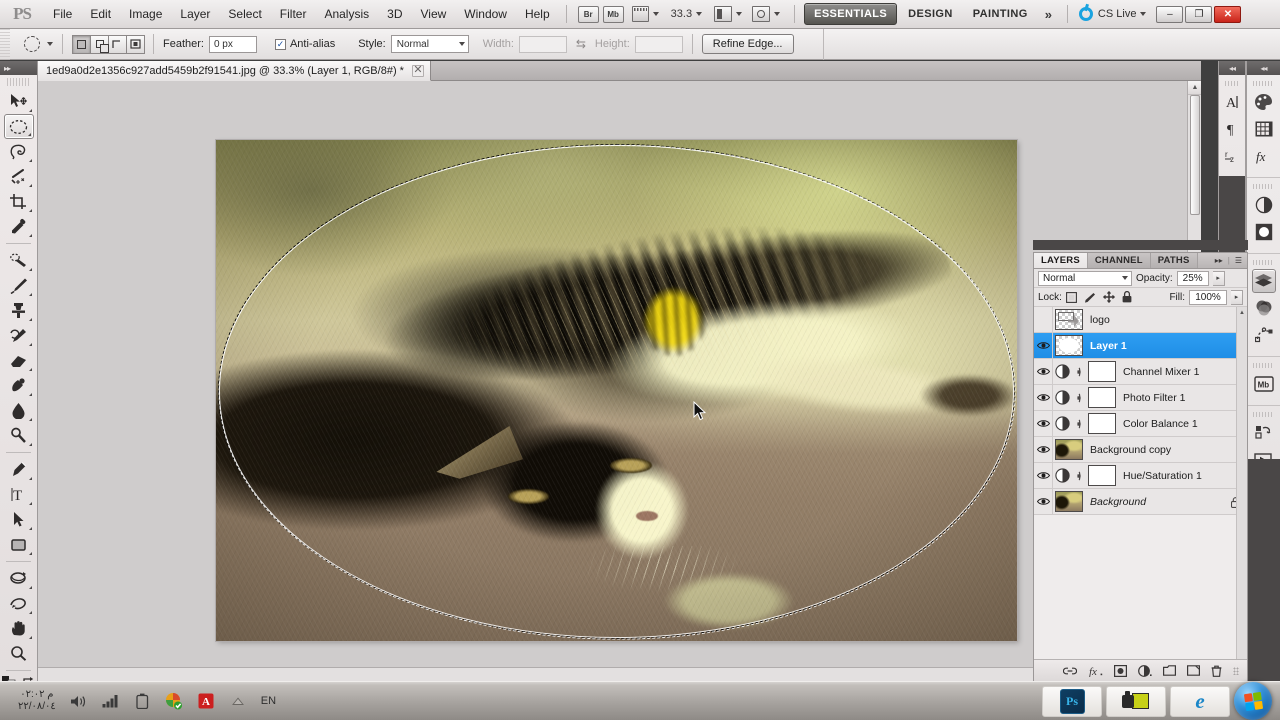 The height and width of the screenshot is (720, 1280). Describe the element at coordinates (1070, 671) in the screenshot. I see `link-layers-icon` at that location.